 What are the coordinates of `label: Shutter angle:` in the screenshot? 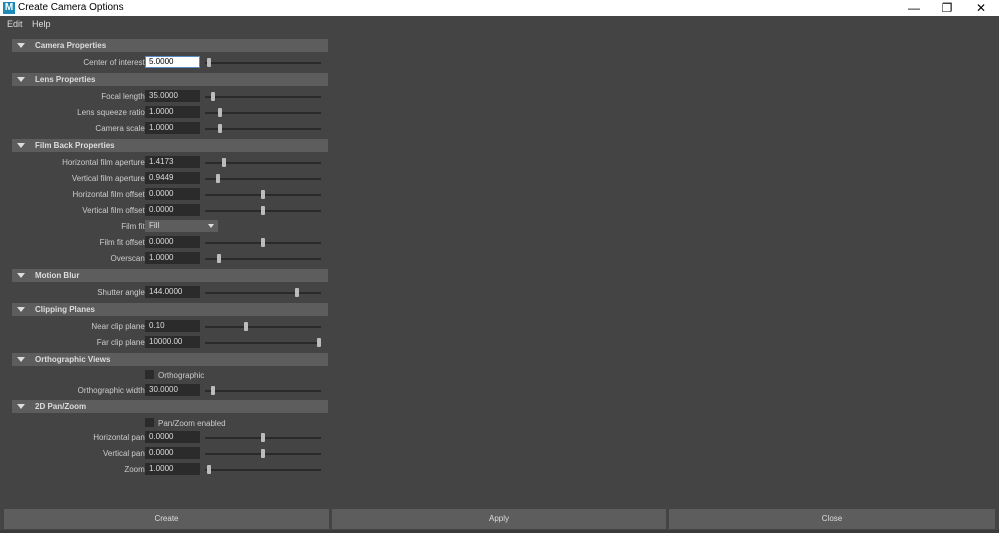 It's located at (122, 292).